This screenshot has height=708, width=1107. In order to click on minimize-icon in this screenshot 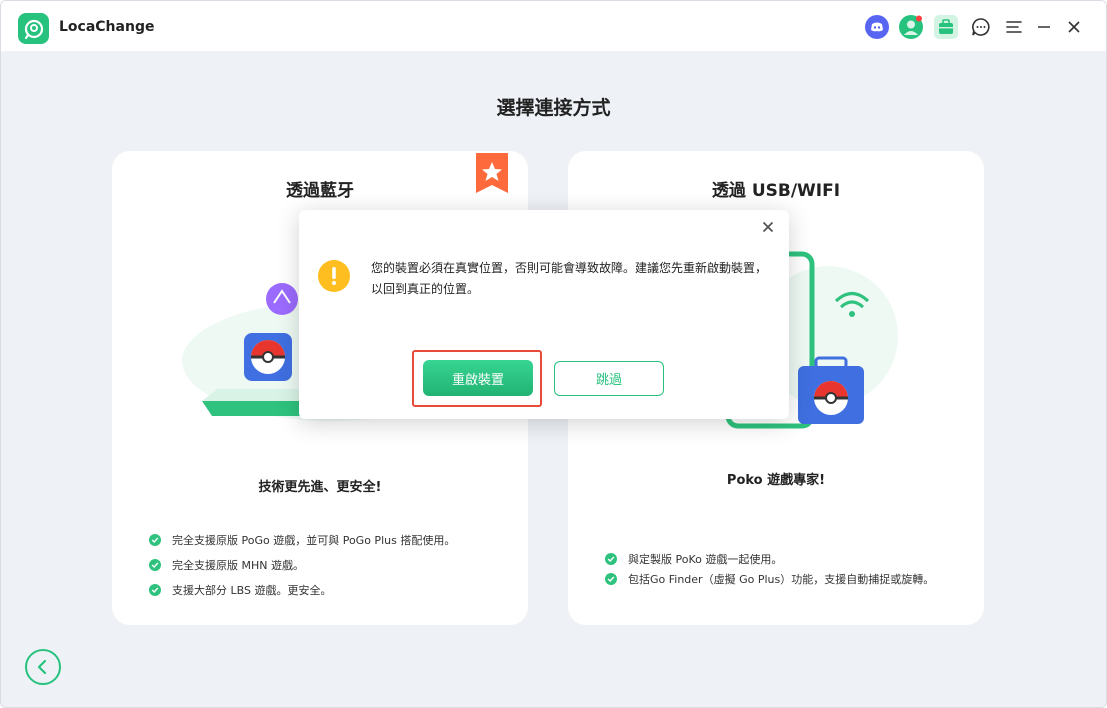, I will do `click(1044, 27)`.